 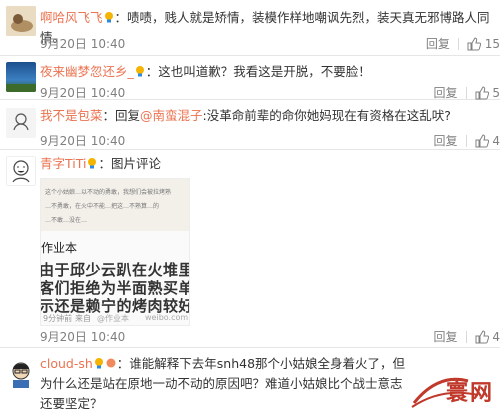 I want to click on image-footer-source: 来自, so click(x=83, y=318).